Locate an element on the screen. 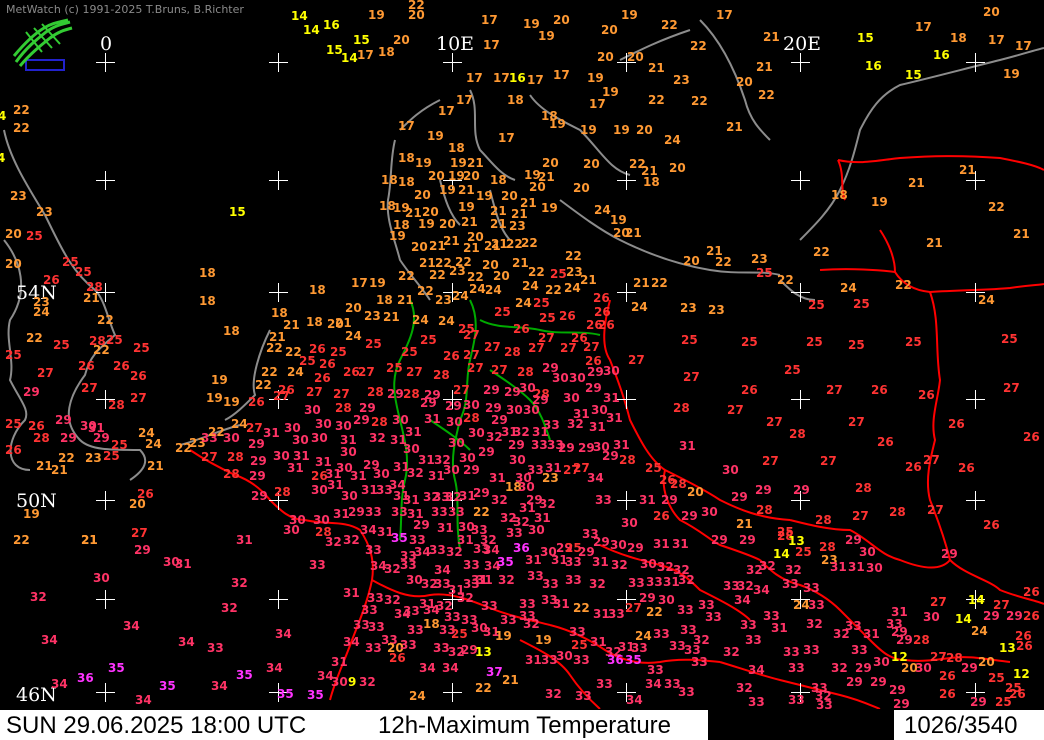 Image resolution: width=1044 pixels, height=740 pixels. temperature-observation: 35 is located at coordinates (633, 660).